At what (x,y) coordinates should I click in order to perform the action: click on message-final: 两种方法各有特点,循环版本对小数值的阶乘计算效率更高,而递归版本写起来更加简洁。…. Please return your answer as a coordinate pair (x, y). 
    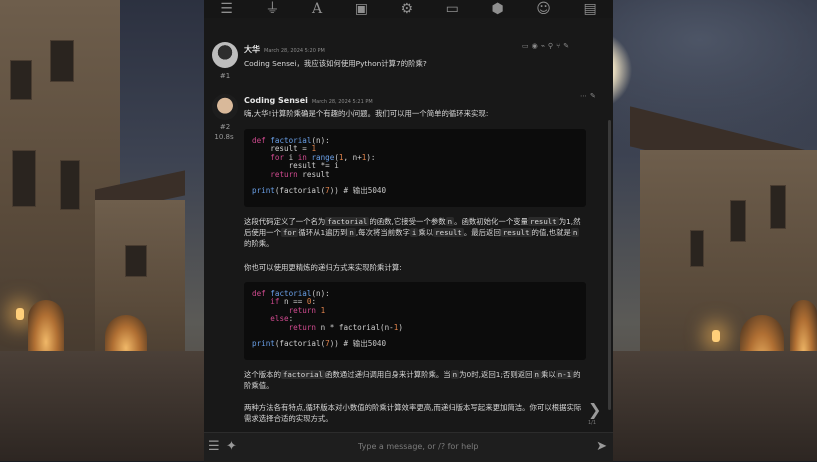
    Looking at the image, I should click on (413, 413).